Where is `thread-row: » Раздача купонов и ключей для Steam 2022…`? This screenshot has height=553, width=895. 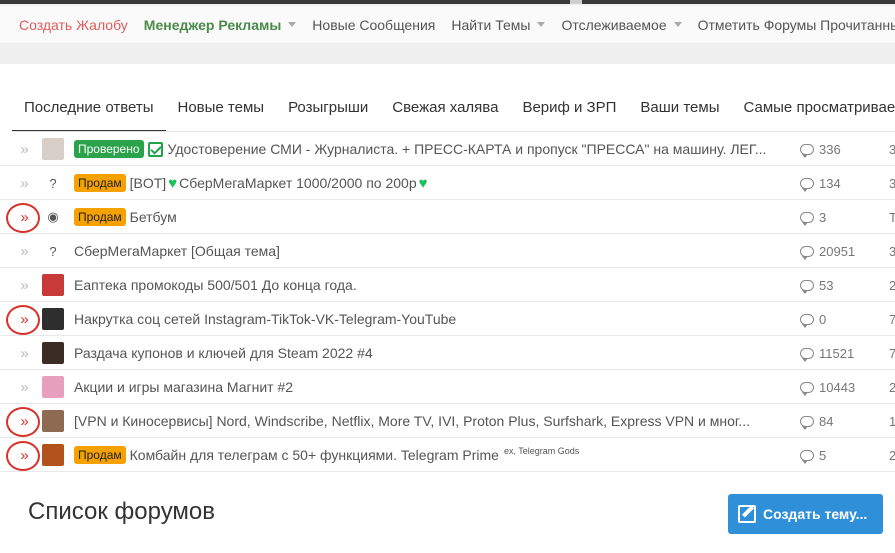
thread-row: » Раздача купонов и ключей для Steam 2022… is located at coordinates (447, 353).